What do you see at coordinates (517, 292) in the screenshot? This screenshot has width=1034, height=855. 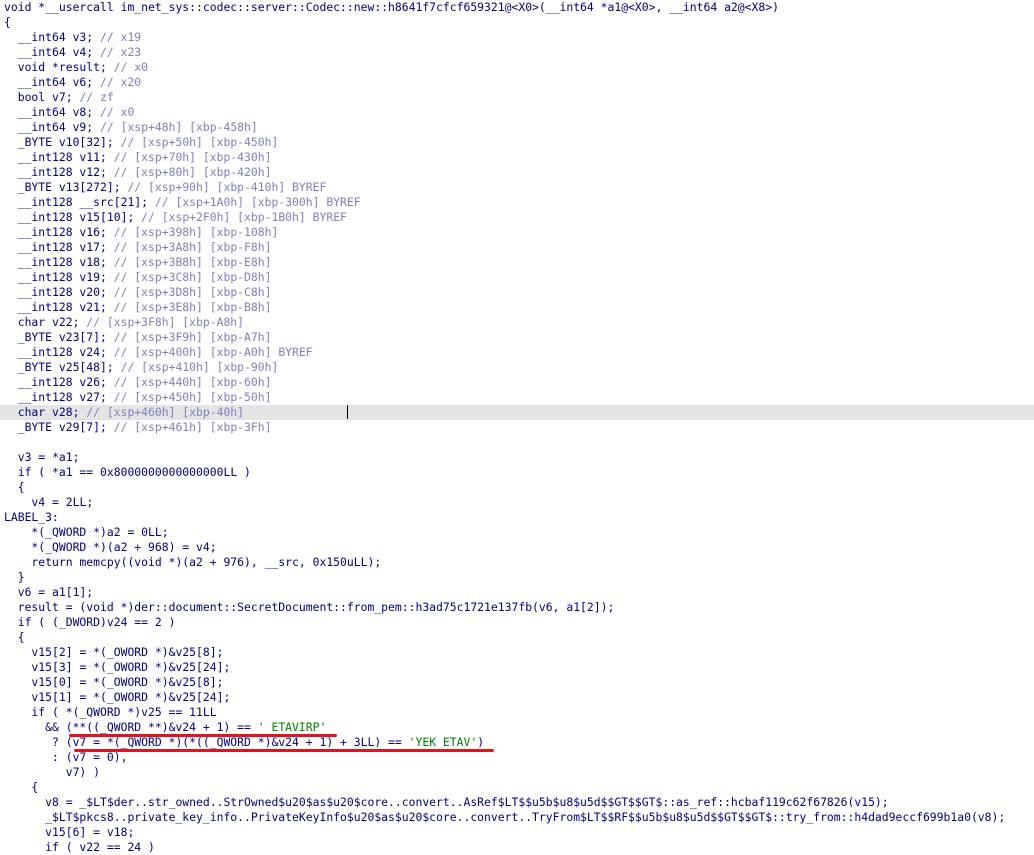 I see `code-line: __int128 v20; // [xsp+3D8h] [xbp-C8h]` at bounding box center [517, 292].